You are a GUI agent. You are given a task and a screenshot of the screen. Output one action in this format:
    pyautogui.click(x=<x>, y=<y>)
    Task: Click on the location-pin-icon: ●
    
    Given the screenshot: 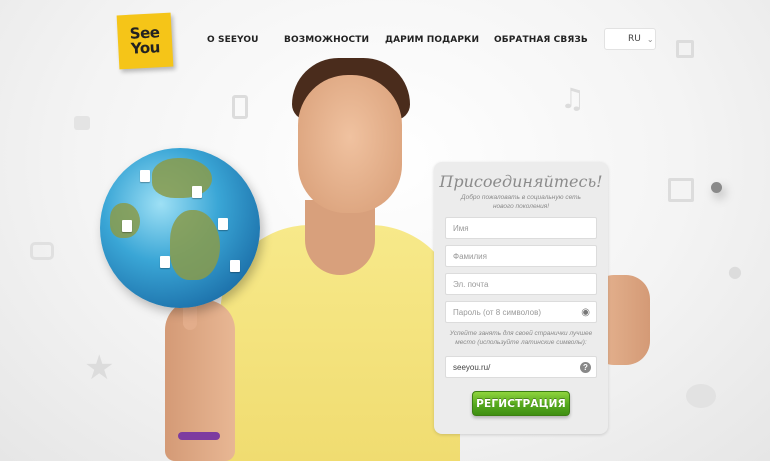 What is the action you would take?
    pyautogui.click(x=735, y=271)
    